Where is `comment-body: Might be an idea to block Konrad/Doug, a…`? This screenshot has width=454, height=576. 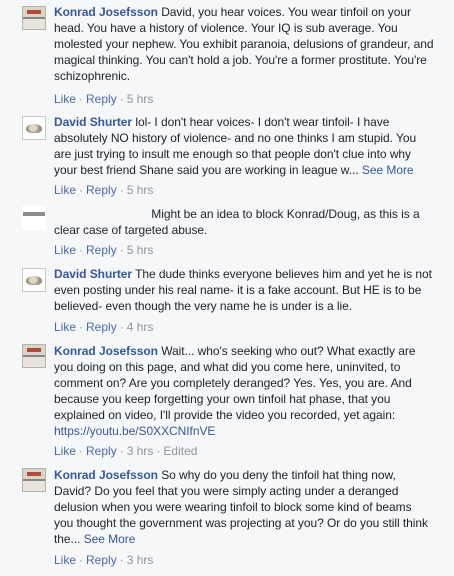 comment-body: Might be an idea to block Konrad/Doug, a… is located at coordinates (244, 222).